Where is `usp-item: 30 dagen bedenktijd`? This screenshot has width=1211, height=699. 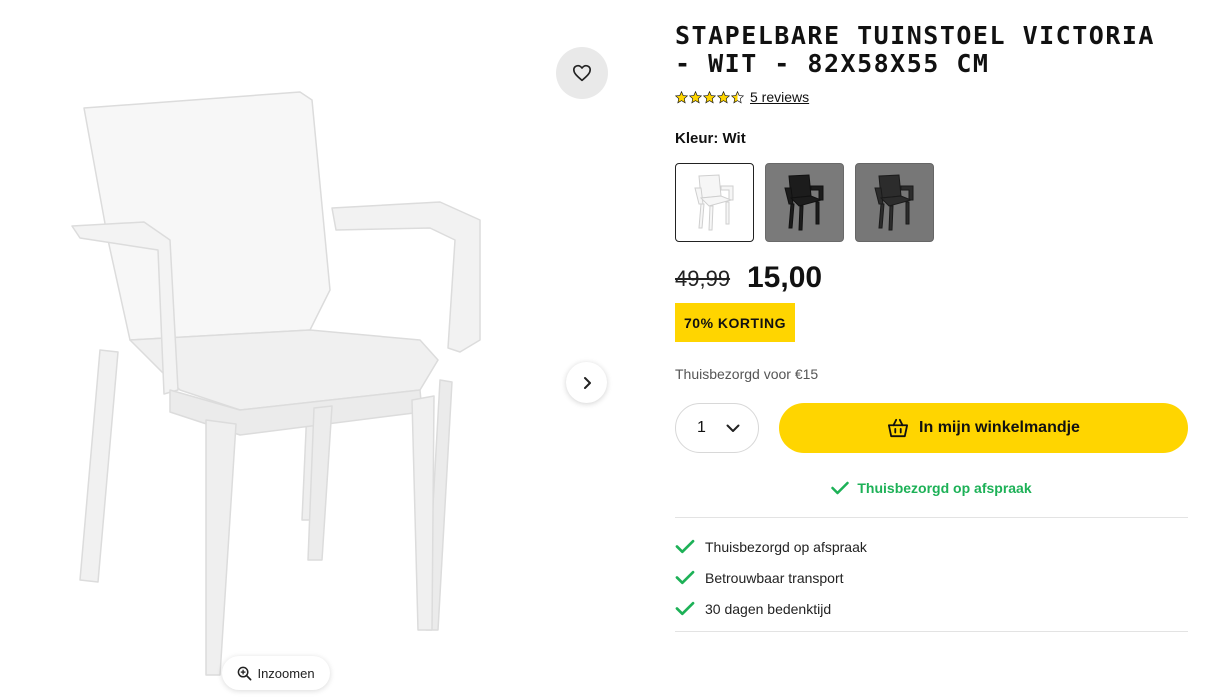
usp-item: 30 dagen bedenktijd is located at coordinates (771, 608).